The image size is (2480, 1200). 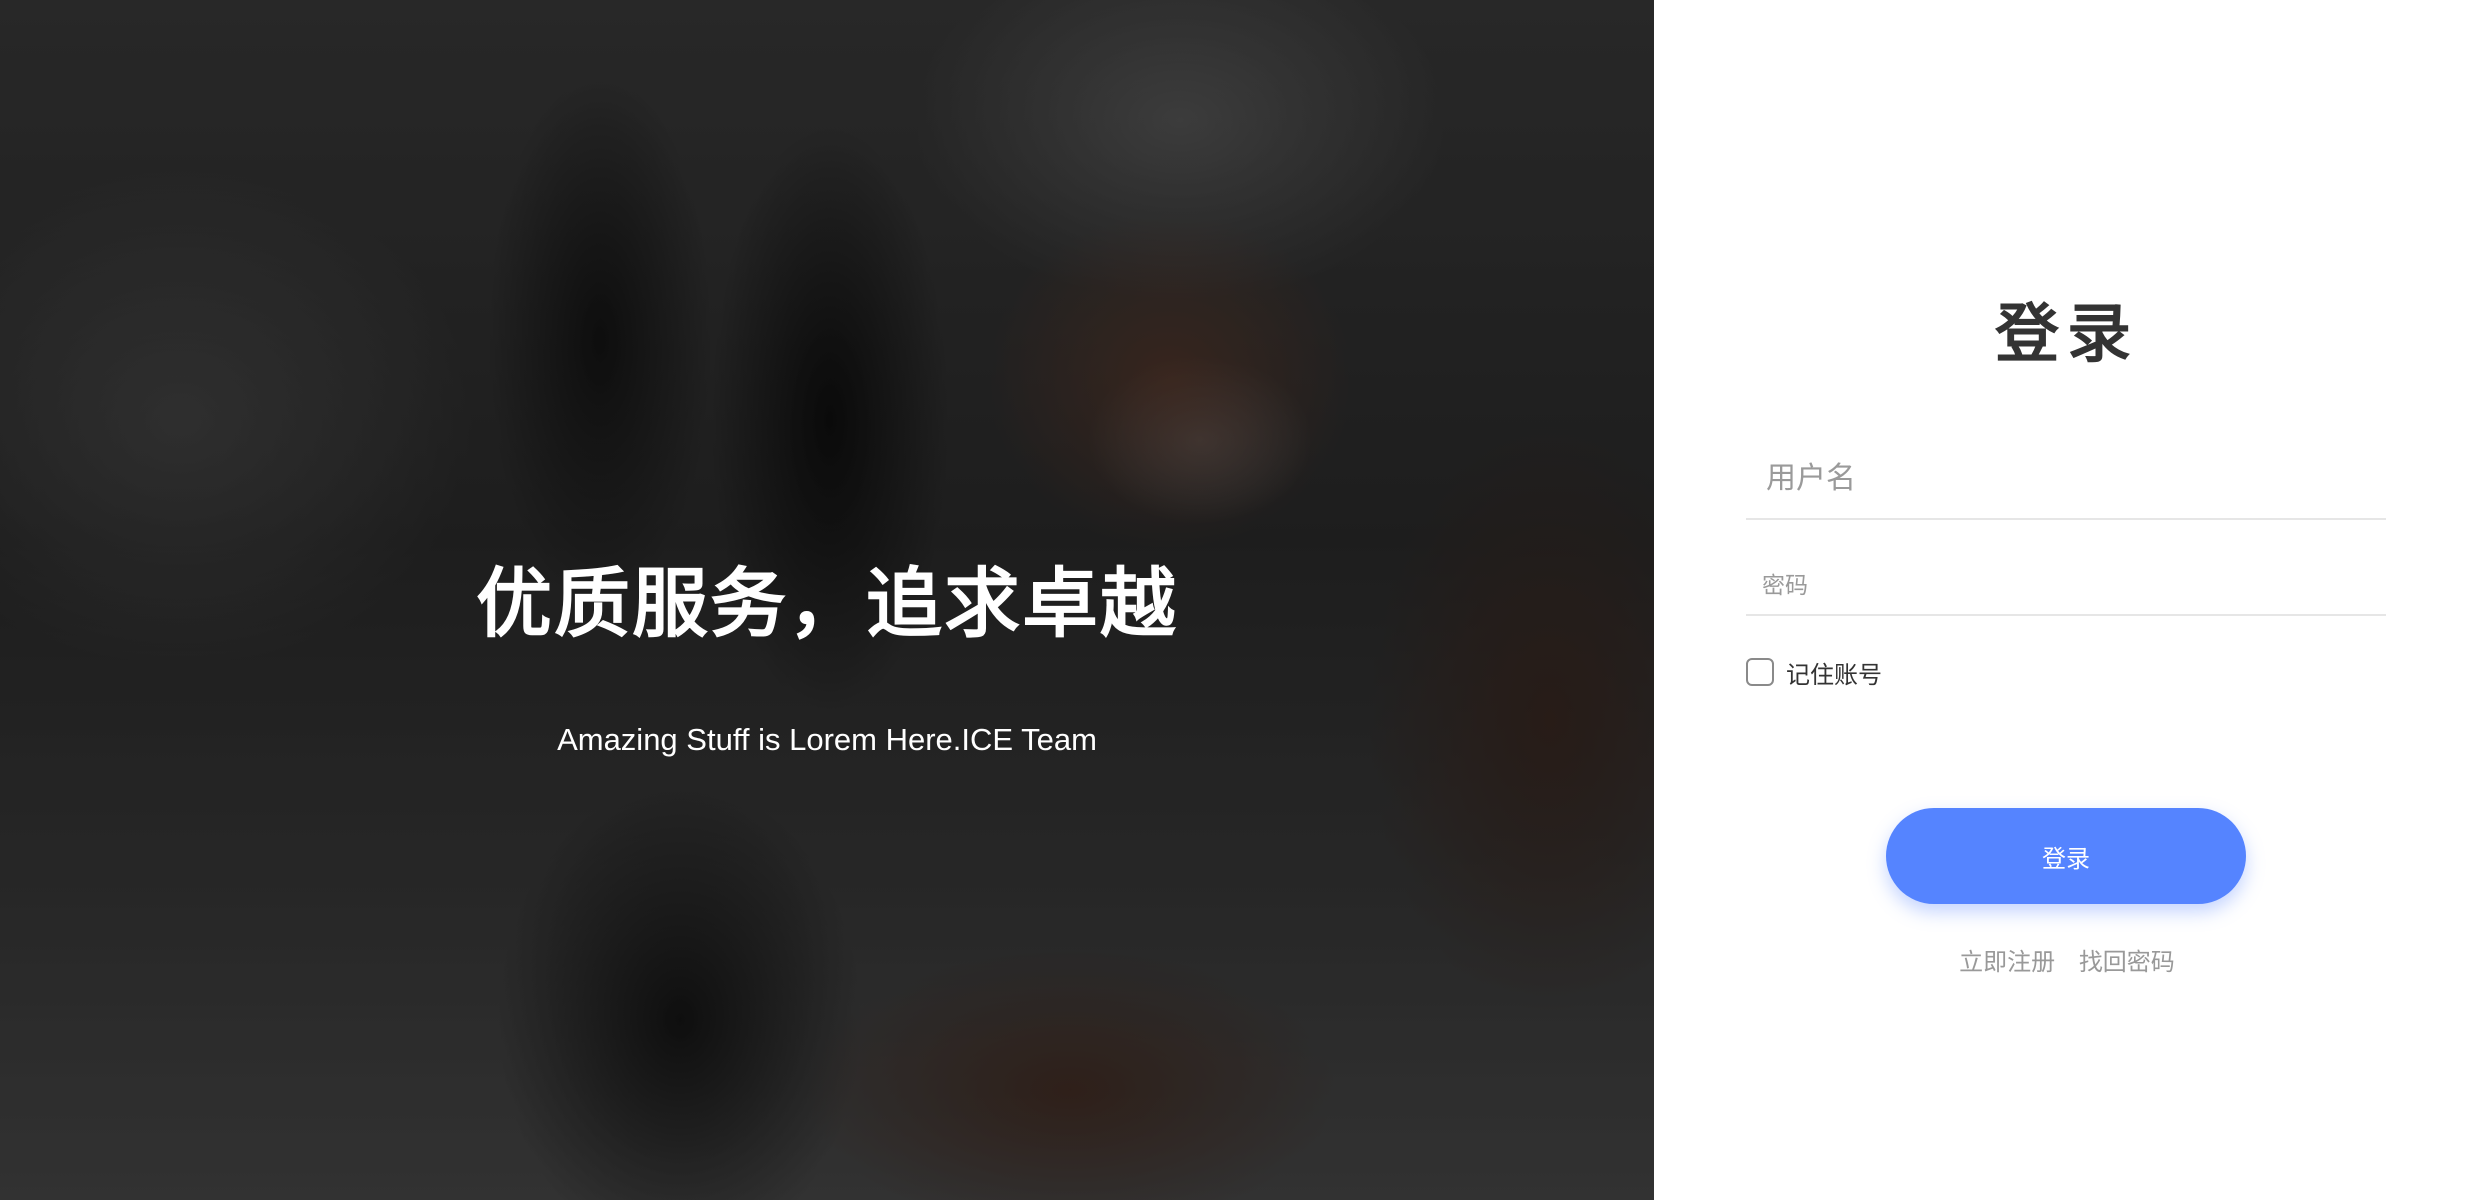 What do you see at coordinates (2007, 962) in the screenshot?
I see `register-link: 立即注册` at bounding box center [2007, 962].